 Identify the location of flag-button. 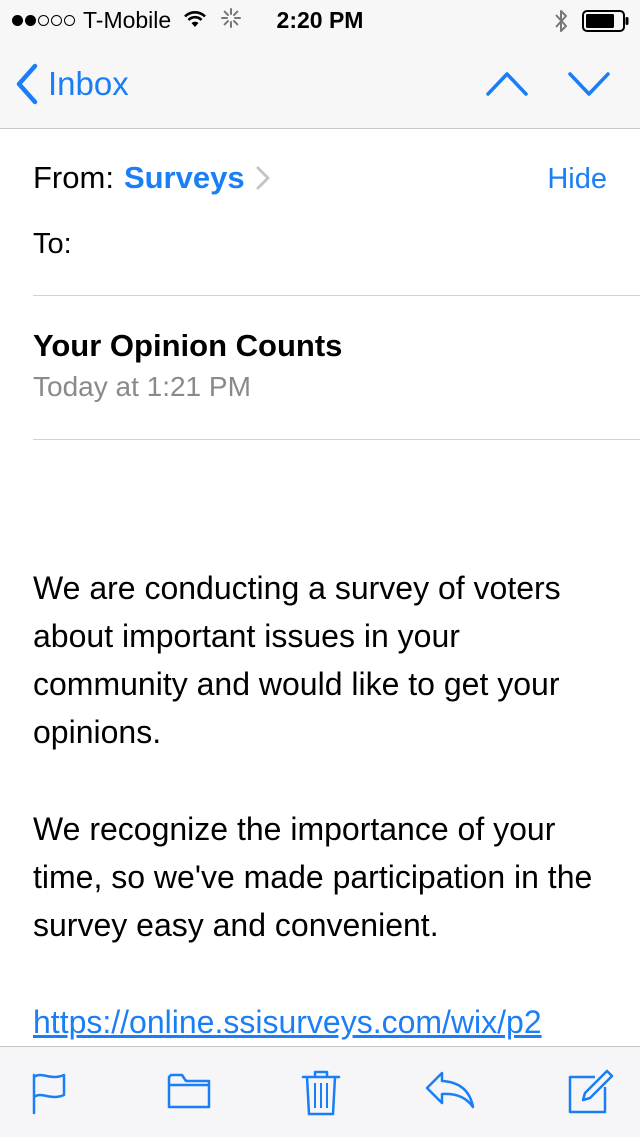
(50, 1094).